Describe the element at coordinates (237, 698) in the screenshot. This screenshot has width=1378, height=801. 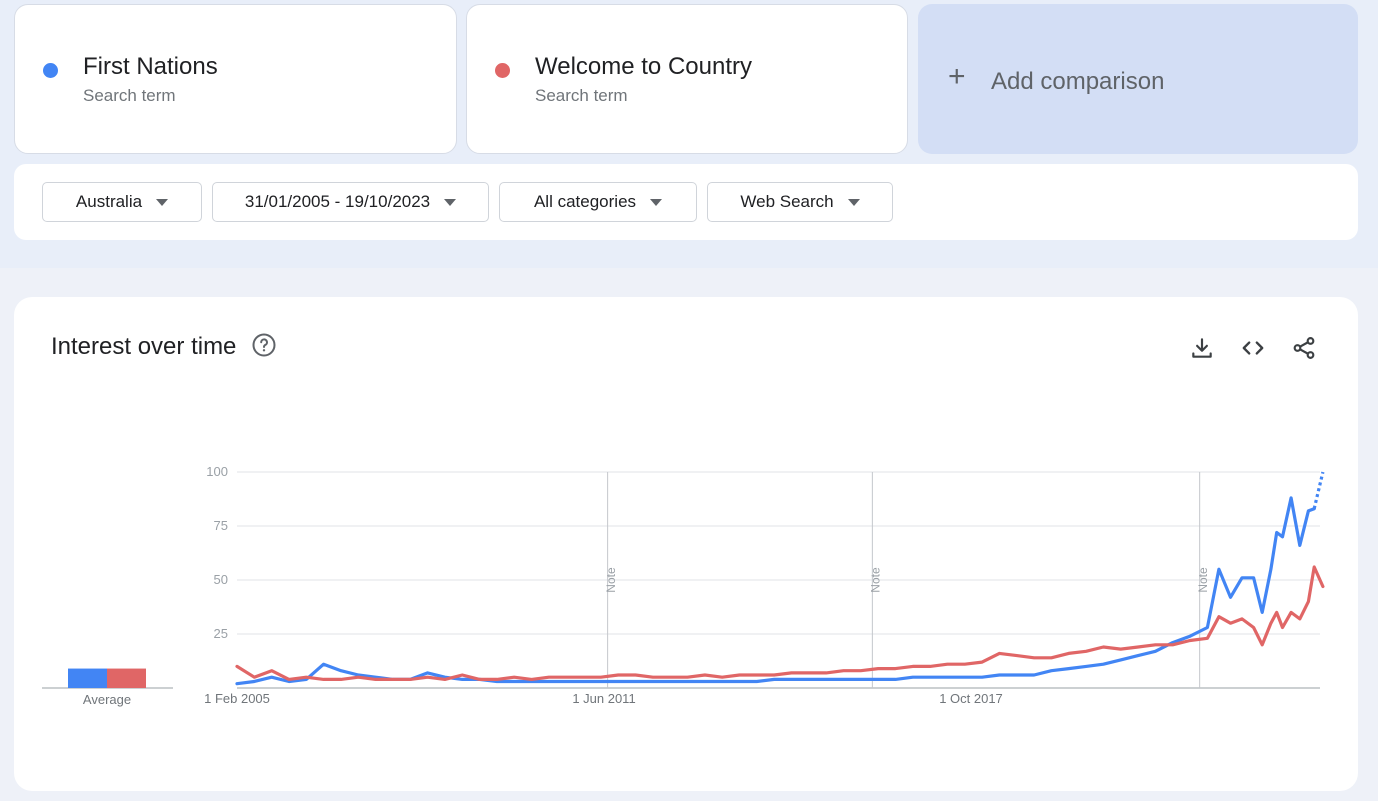
I see `x-tick-label: 1 Feb 2005` at that location.